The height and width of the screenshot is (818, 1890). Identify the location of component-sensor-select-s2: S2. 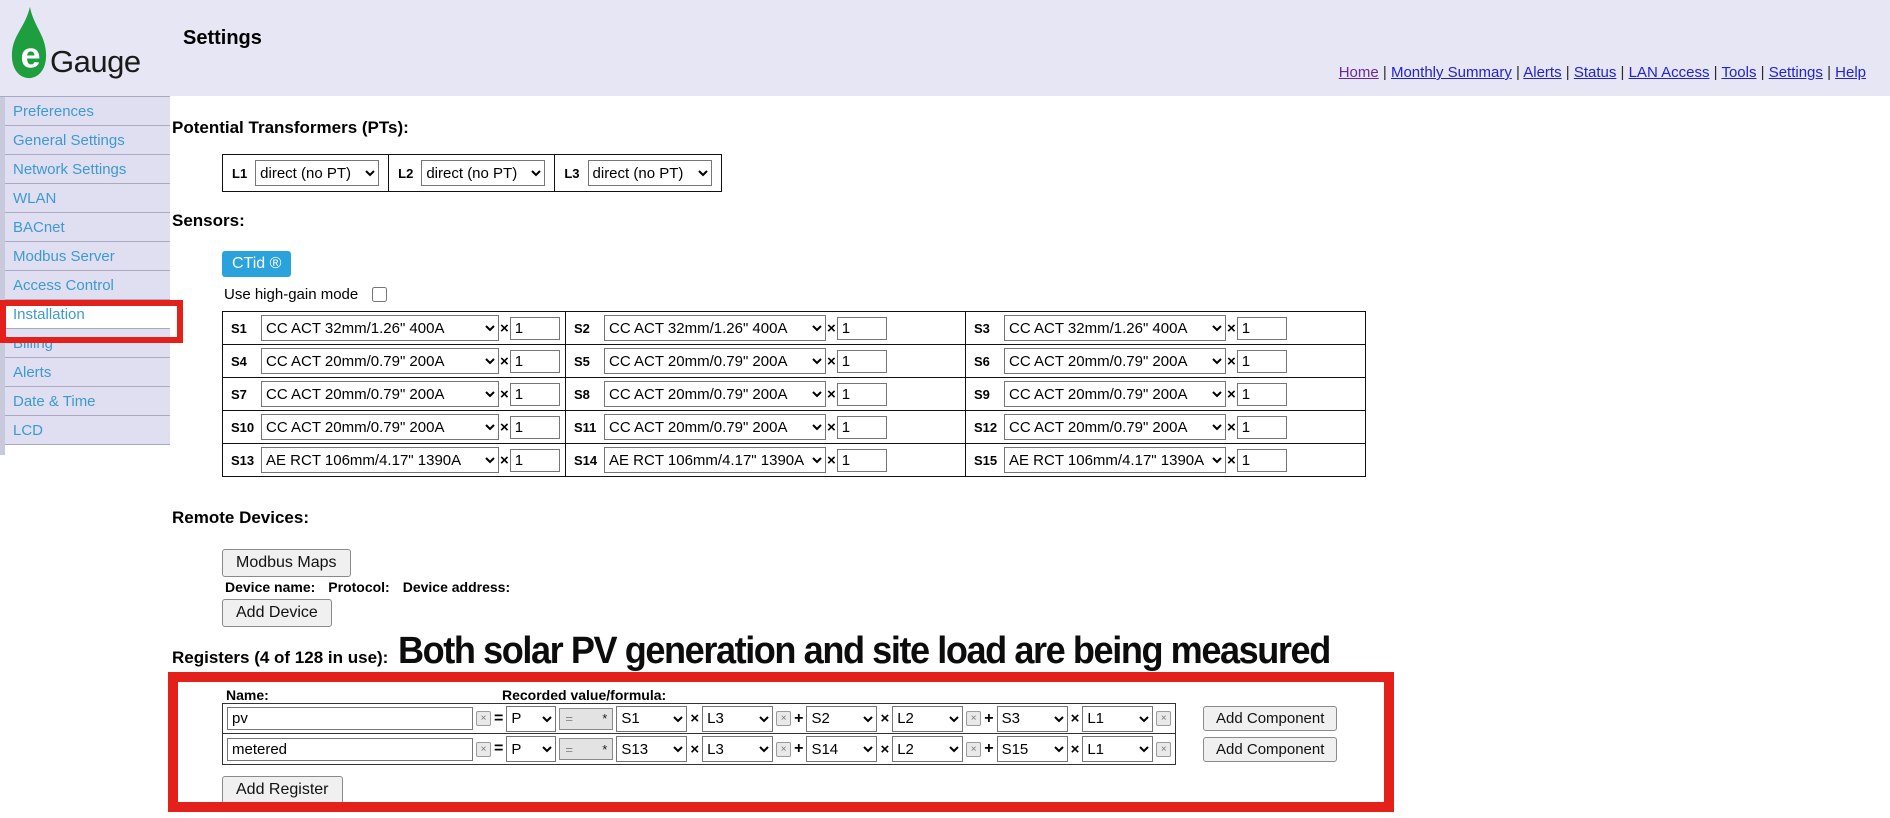
(842, 718).